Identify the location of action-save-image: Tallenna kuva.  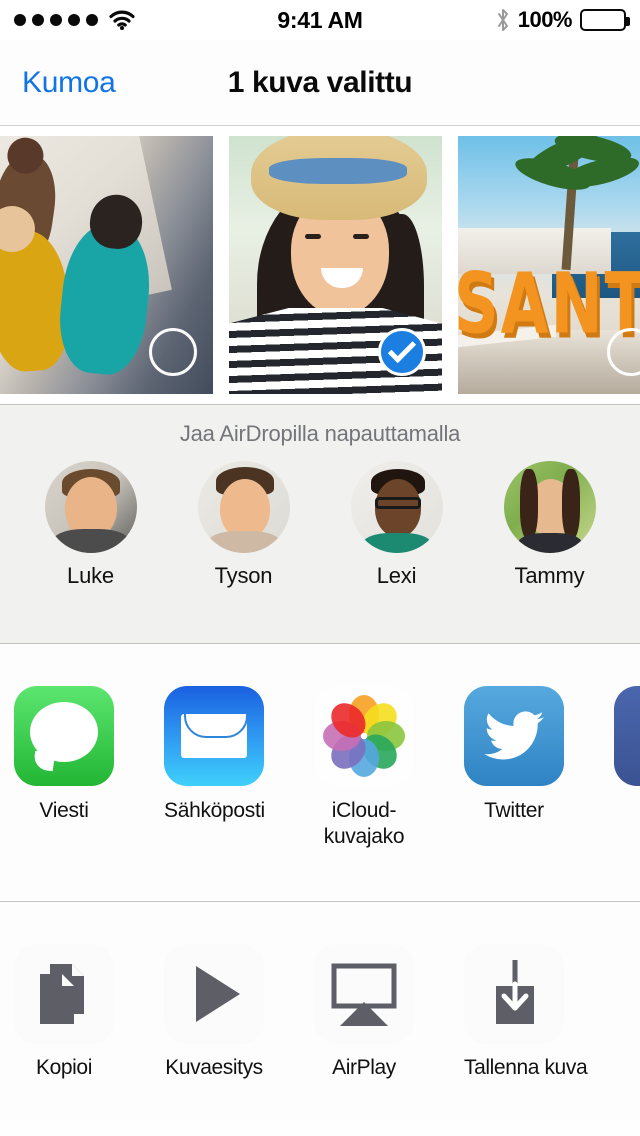
(526, 1012).